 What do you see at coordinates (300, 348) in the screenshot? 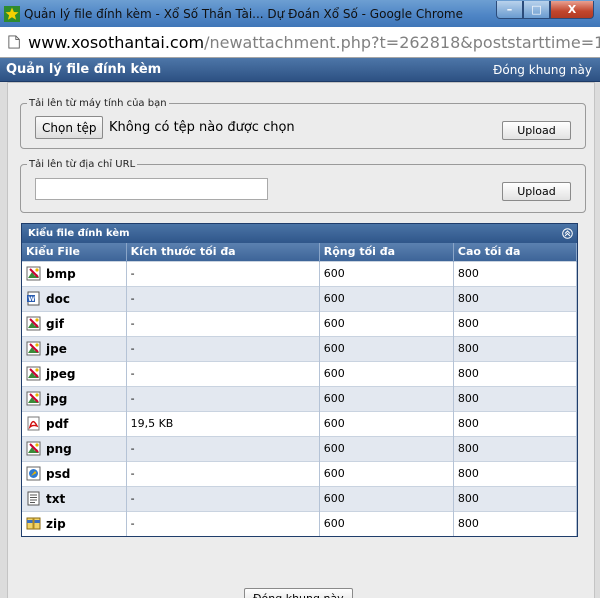
I see `table-row: jpe -600 800` at bounding box center [300, 348].